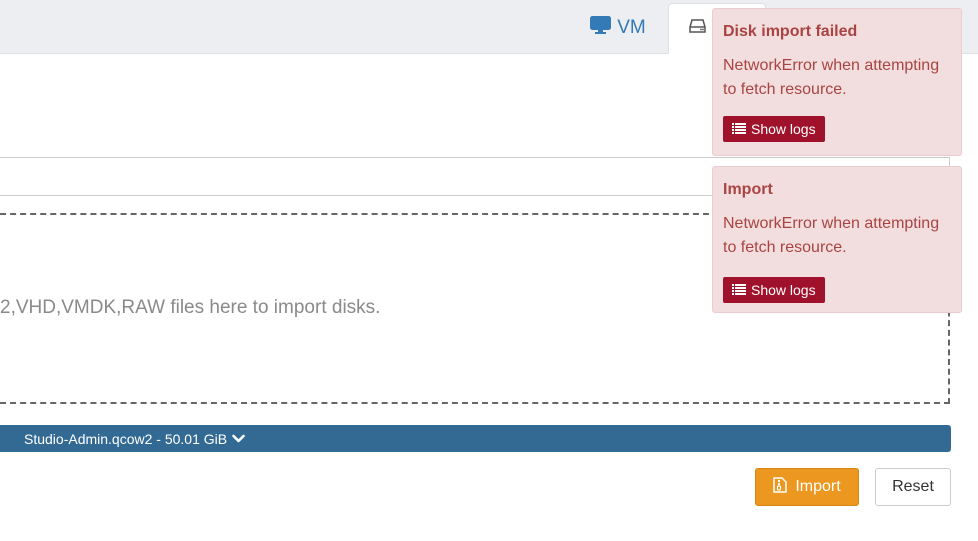 The image size is (978, 541). I want to click on import-button: Import, so click(807, 487).